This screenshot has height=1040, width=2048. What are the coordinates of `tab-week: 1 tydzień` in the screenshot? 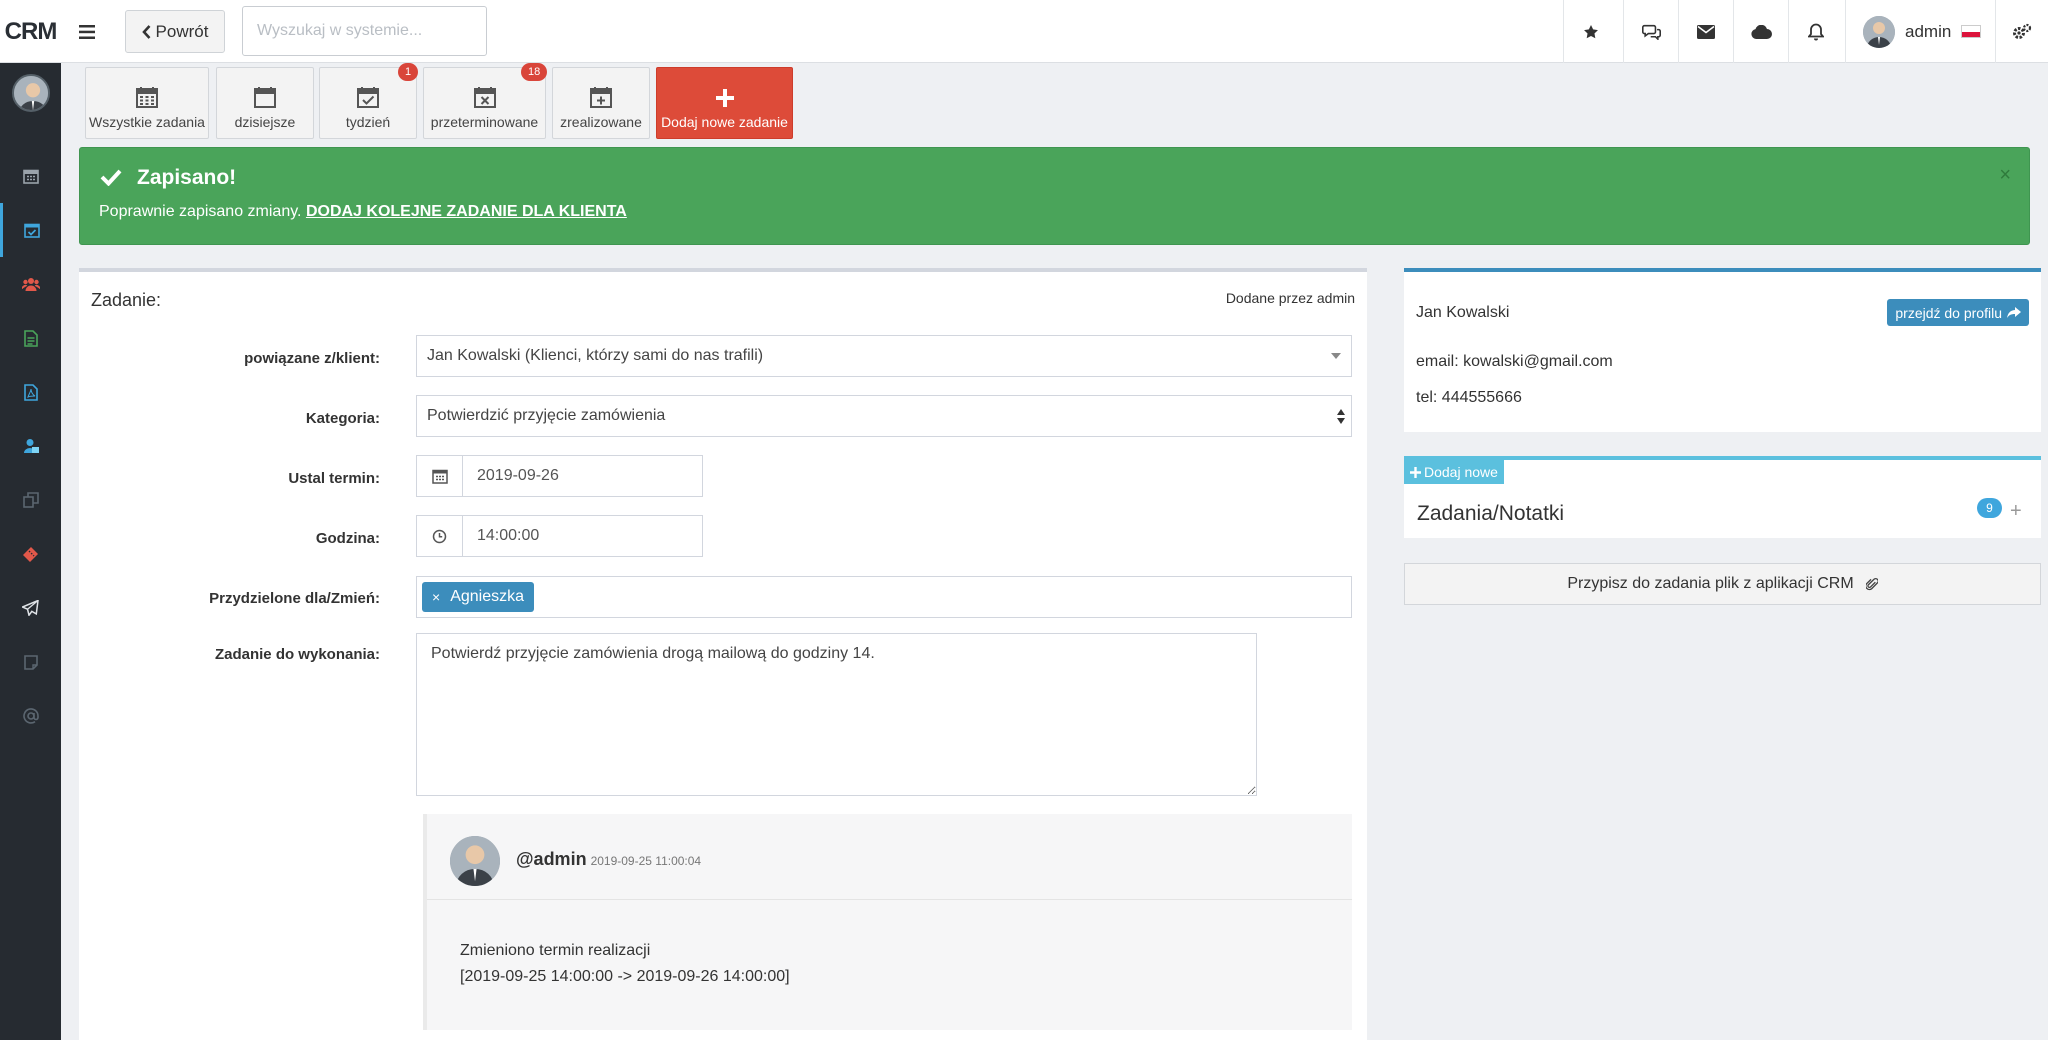 It's located at (369, 101).